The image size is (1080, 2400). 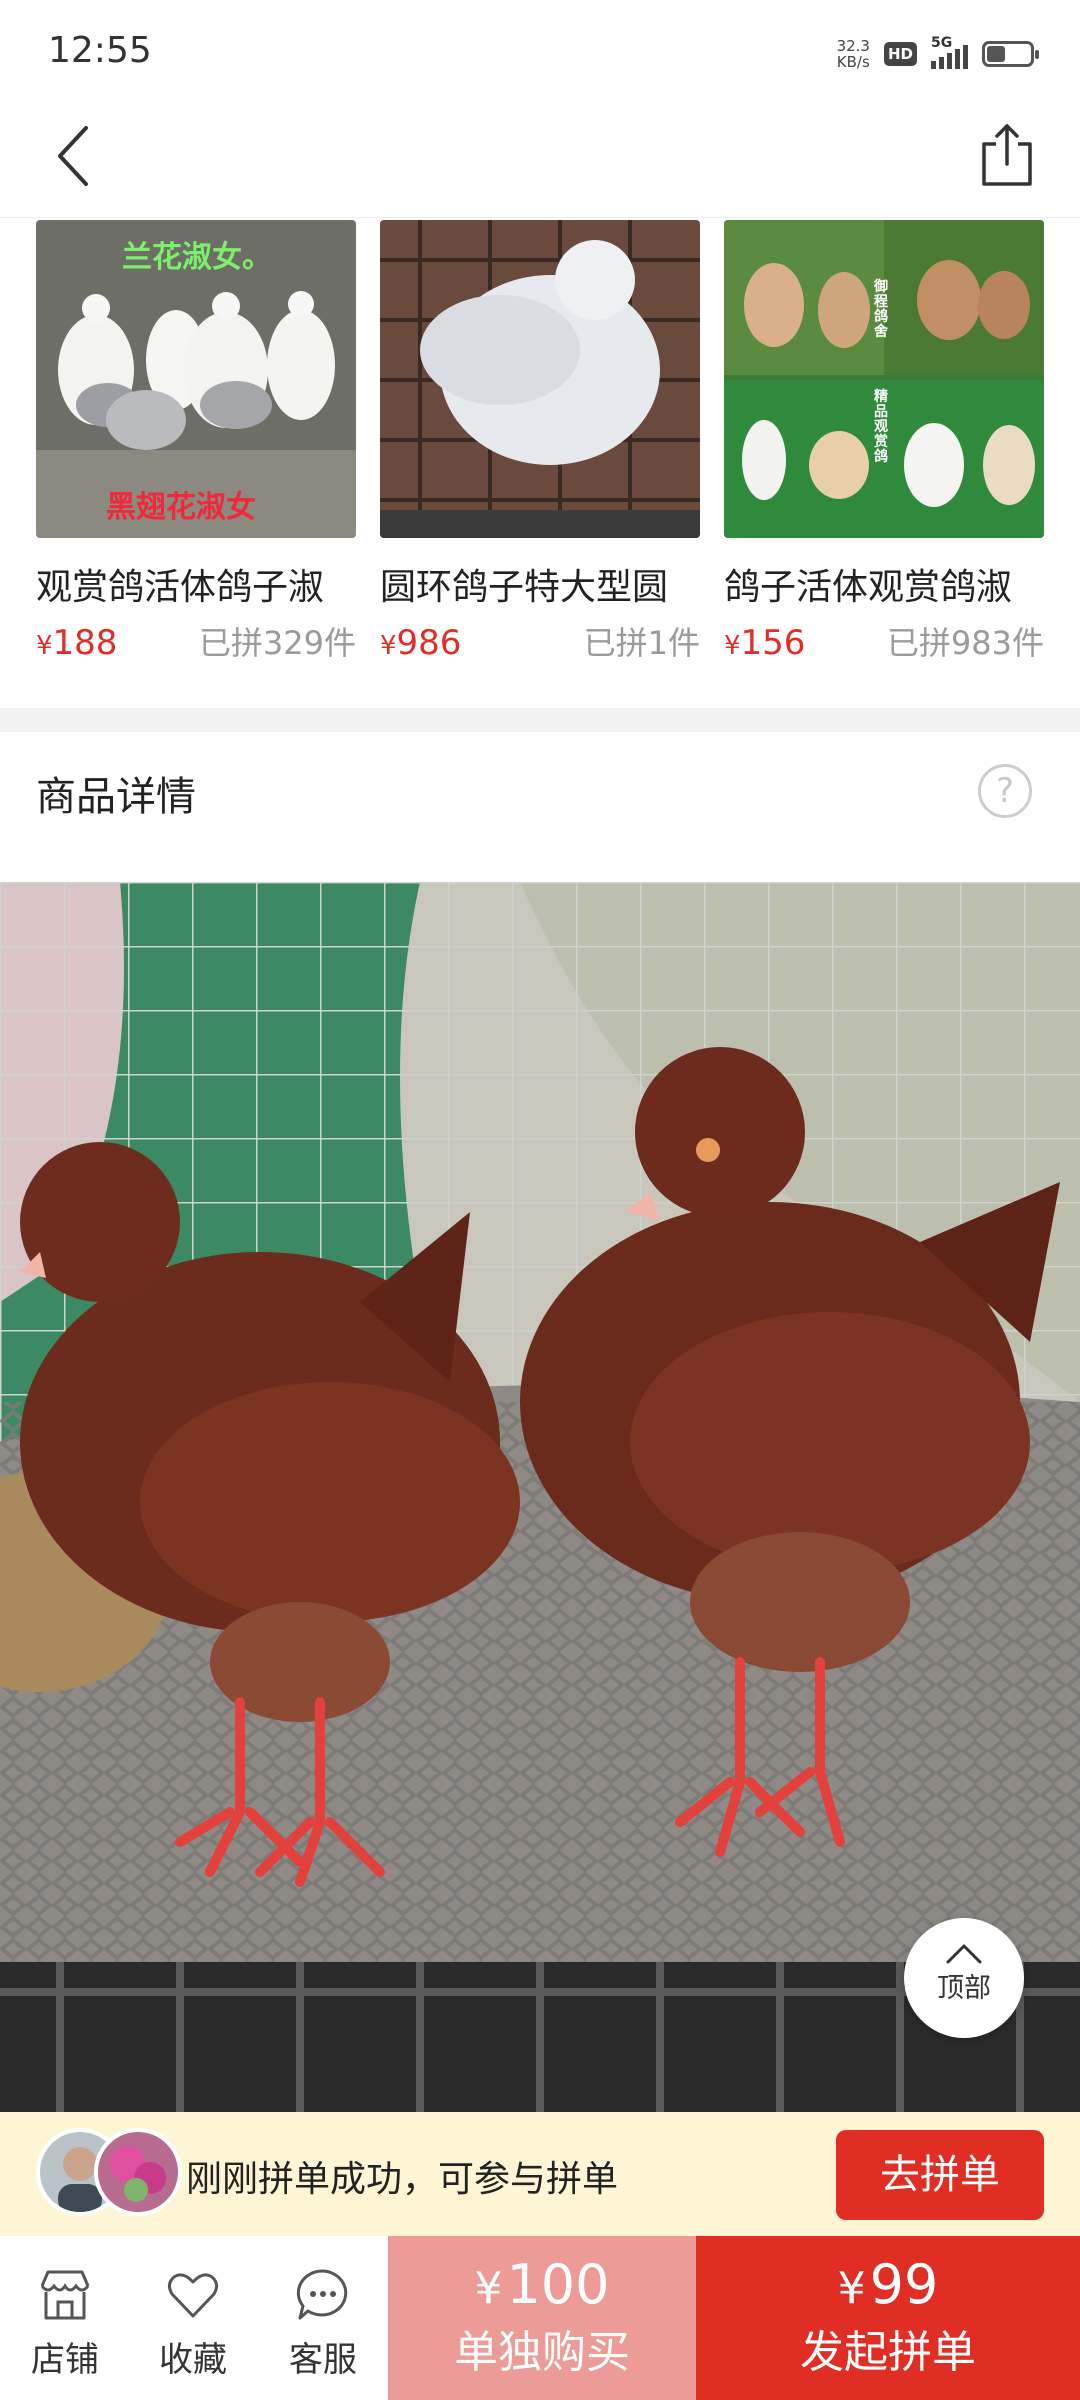 I want to click on bottom-action-bar: 店铺 收藏 客服 ¥100 单独购买 ¥99 发起拼单, so click(x=540, y=2318).